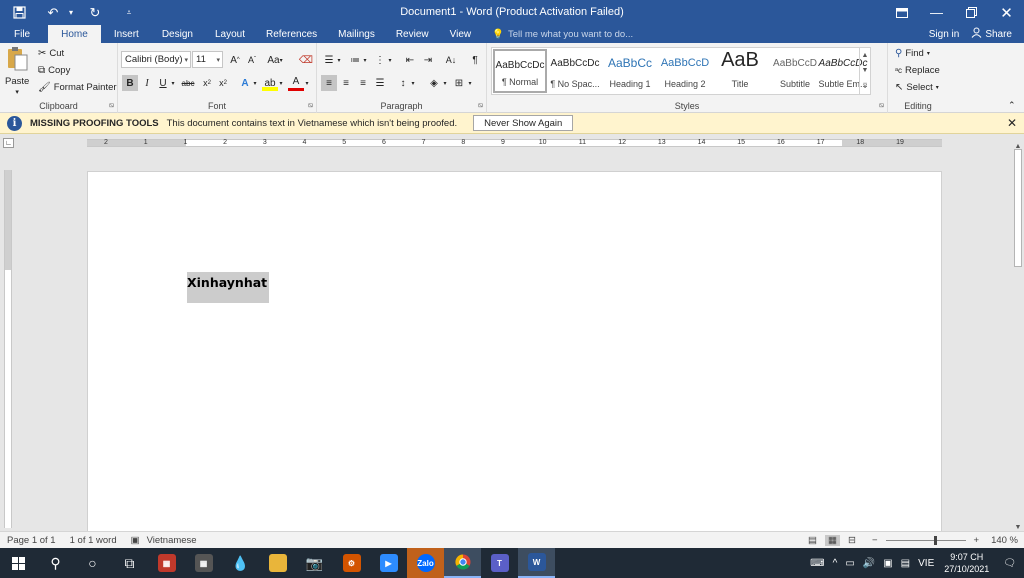 This screenshot has width=1024, height=578. Describe the element at coordinates (71, 12) in the screenshot. I see `undo-dropdown-icon: ▾` at that location.